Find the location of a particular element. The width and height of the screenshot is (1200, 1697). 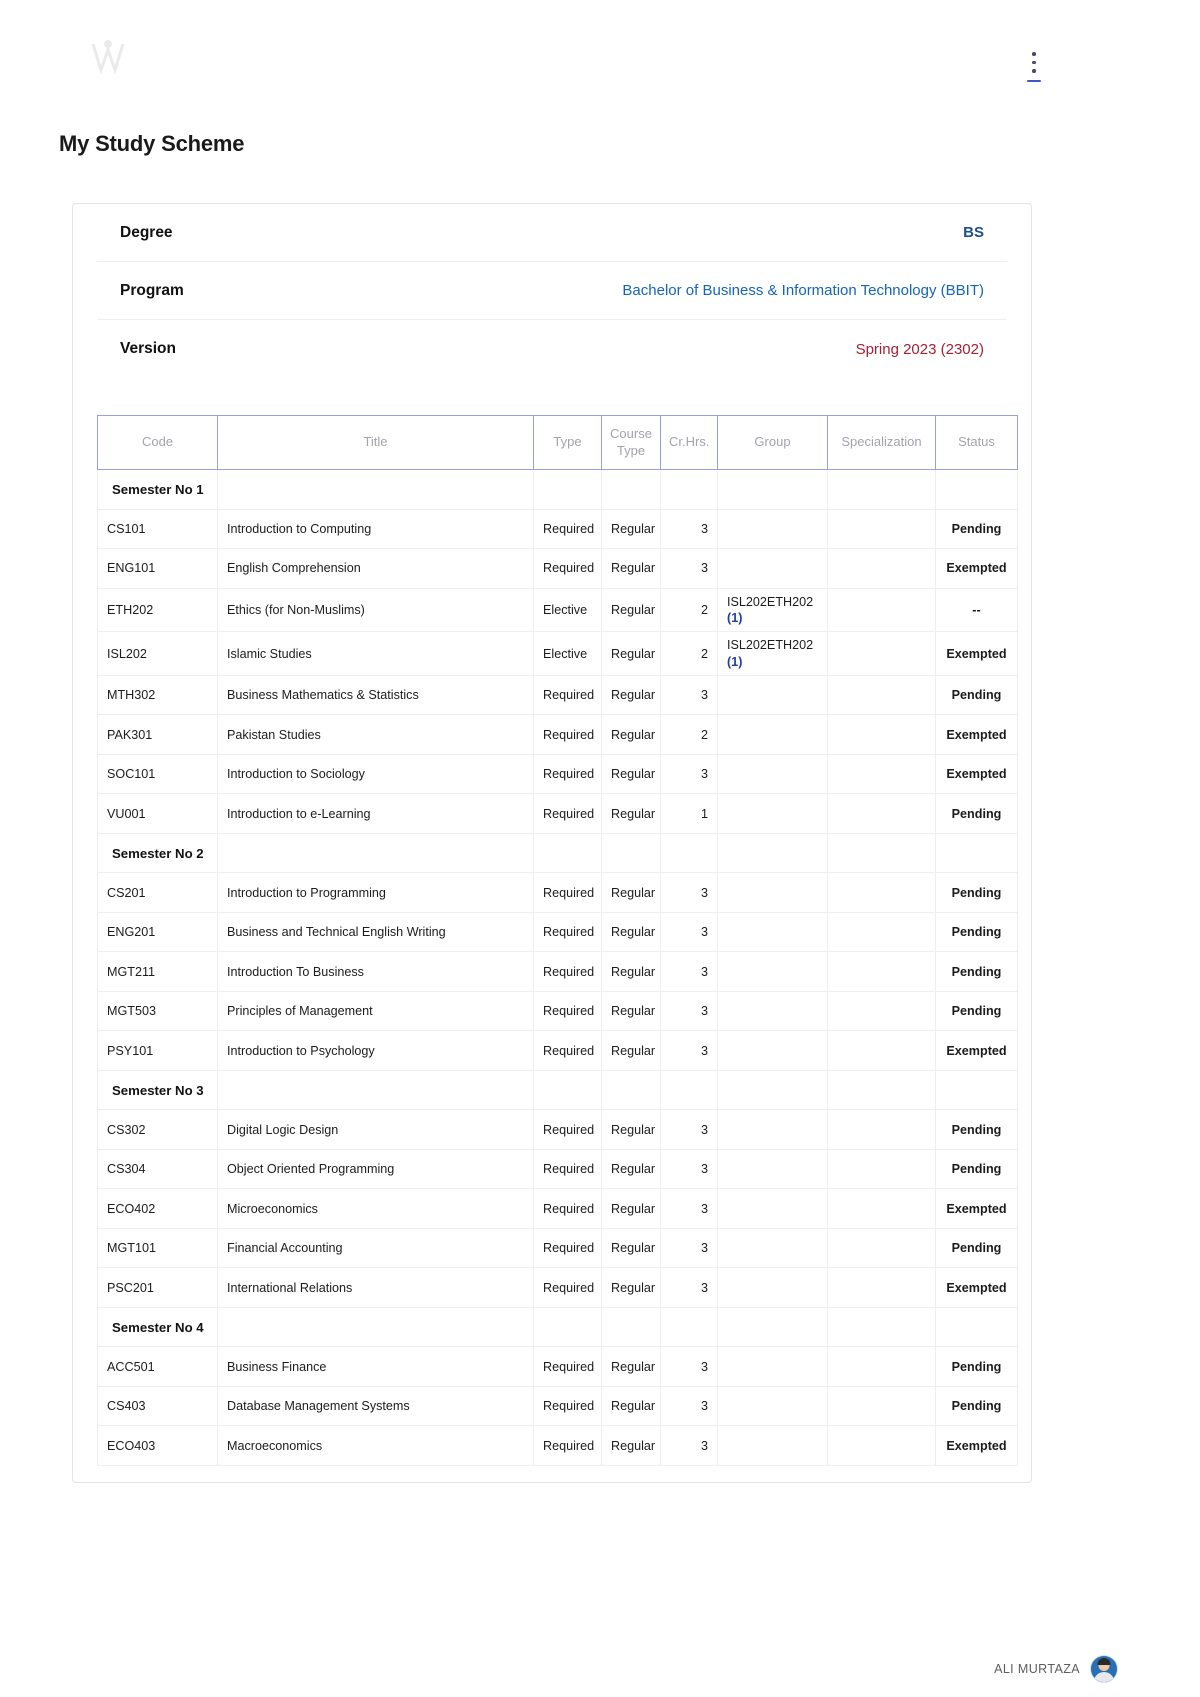

info-value-version: Spring 2023 (2302) is located at coordinates (920, 349).